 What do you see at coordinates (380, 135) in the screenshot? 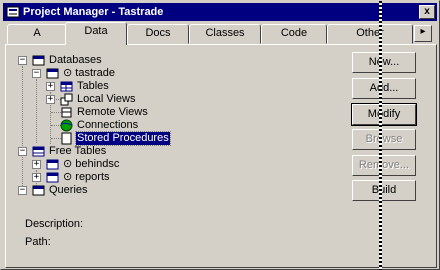
I see `torn-edge-divider` at bounding box center [380, 135].